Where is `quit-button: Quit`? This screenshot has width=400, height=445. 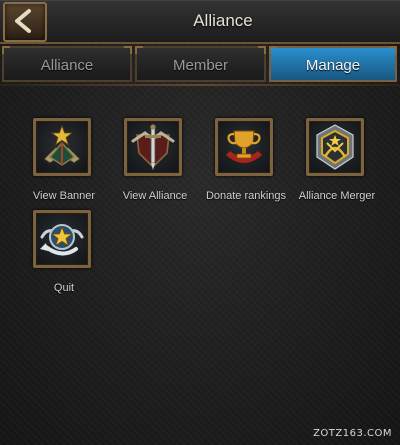
quit-button: Quit is located at coordinates (64, 255).